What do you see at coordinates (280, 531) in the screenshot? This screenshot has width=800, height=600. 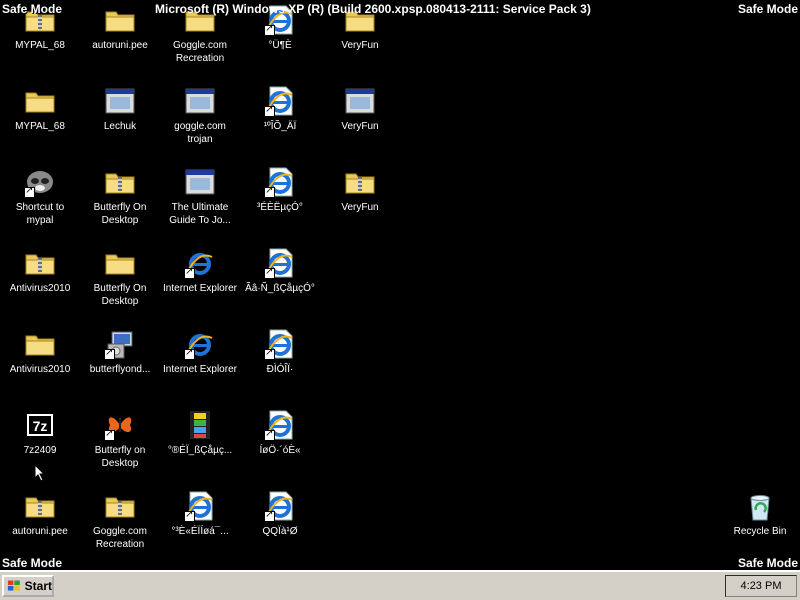 I see `desktop-icon-label: QQÏà¹Ø` at bounding box center [280, 531].